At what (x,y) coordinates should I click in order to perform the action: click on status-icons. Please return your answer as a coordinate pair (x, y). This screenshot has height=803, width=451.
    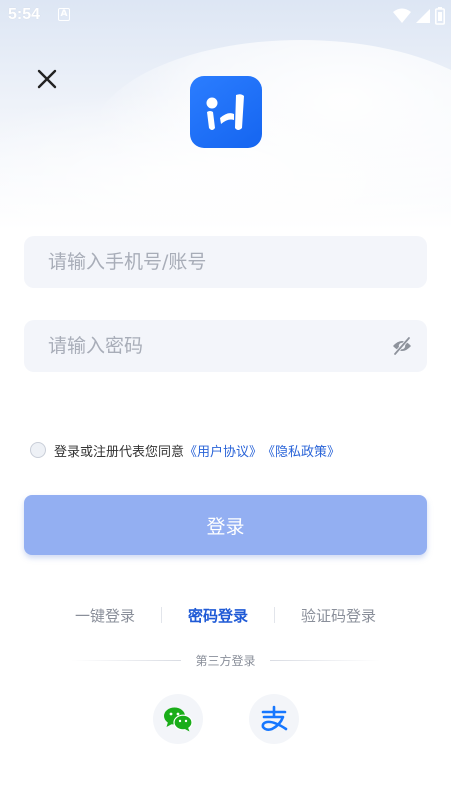
    Looking at the image, I should click on (419, 16).